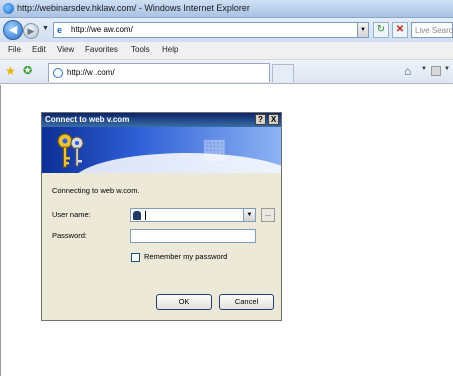  What do you see at coordinates (102, 29) in the screenshot?
I see `address-url: http://we aw.com/` at bounding box center [102, 29].